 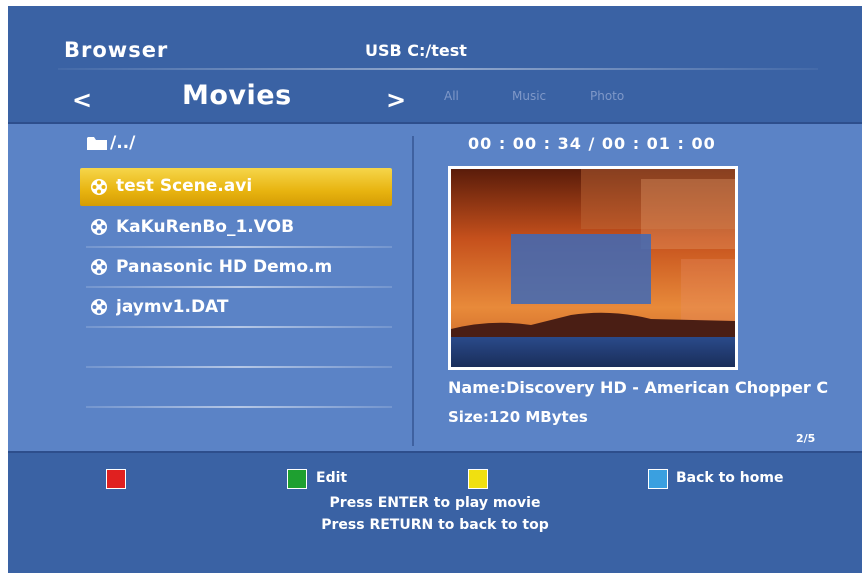 I want to click on filter-photo: Photo, so click(x=607, y=96).